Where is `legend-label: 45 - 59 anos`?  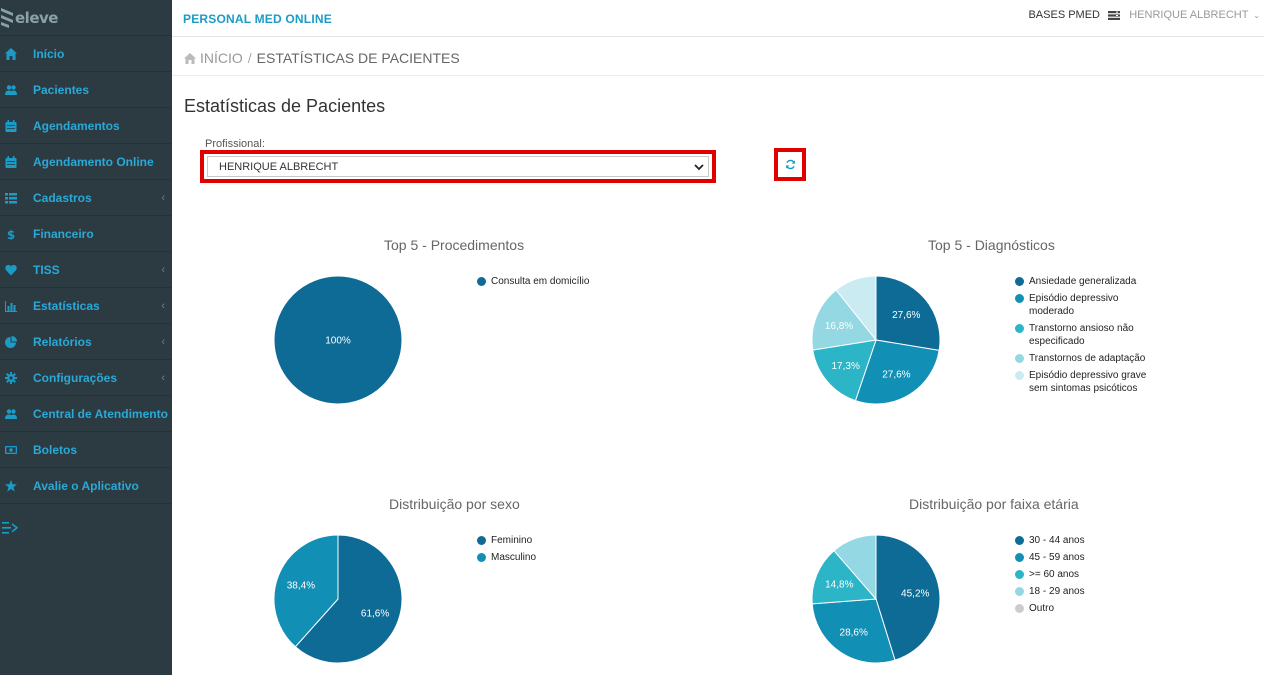
legend-label: 45 - 59 anos is located at coordinates (1057, 557).